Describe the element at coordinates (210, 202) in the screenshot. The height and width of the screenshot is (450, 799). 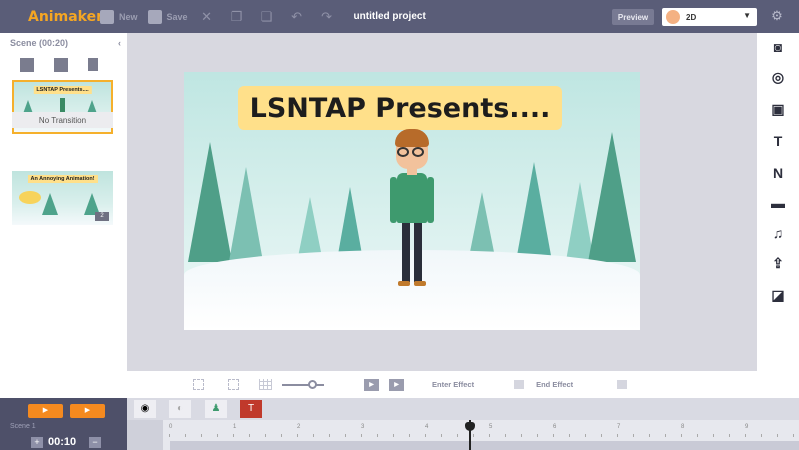
I see `pine-tree` at that location.